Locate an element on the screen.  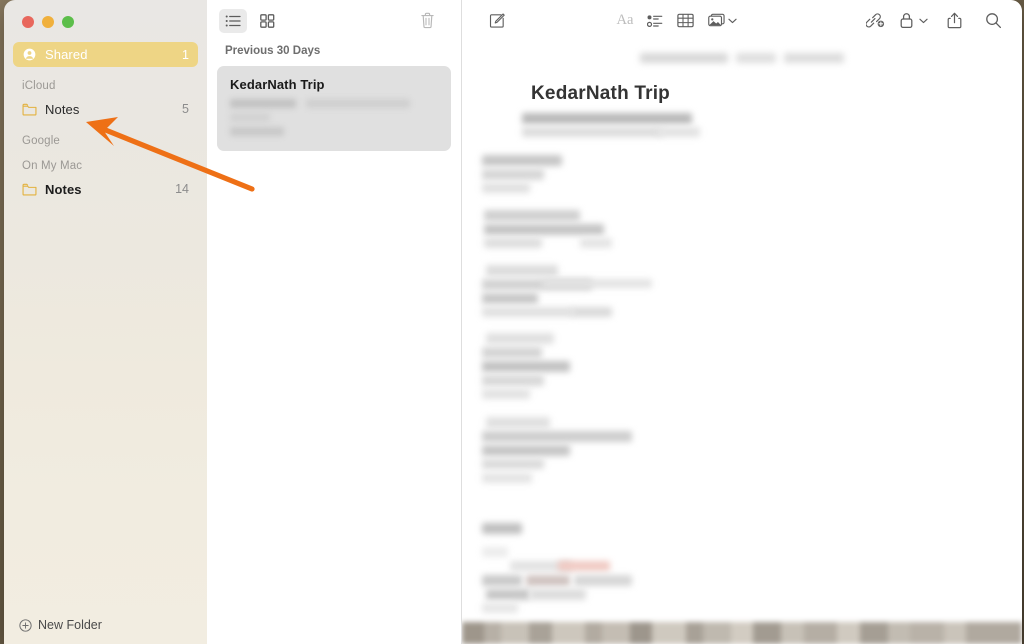
notes-list-toolbar is located at coordinates (334, 20).